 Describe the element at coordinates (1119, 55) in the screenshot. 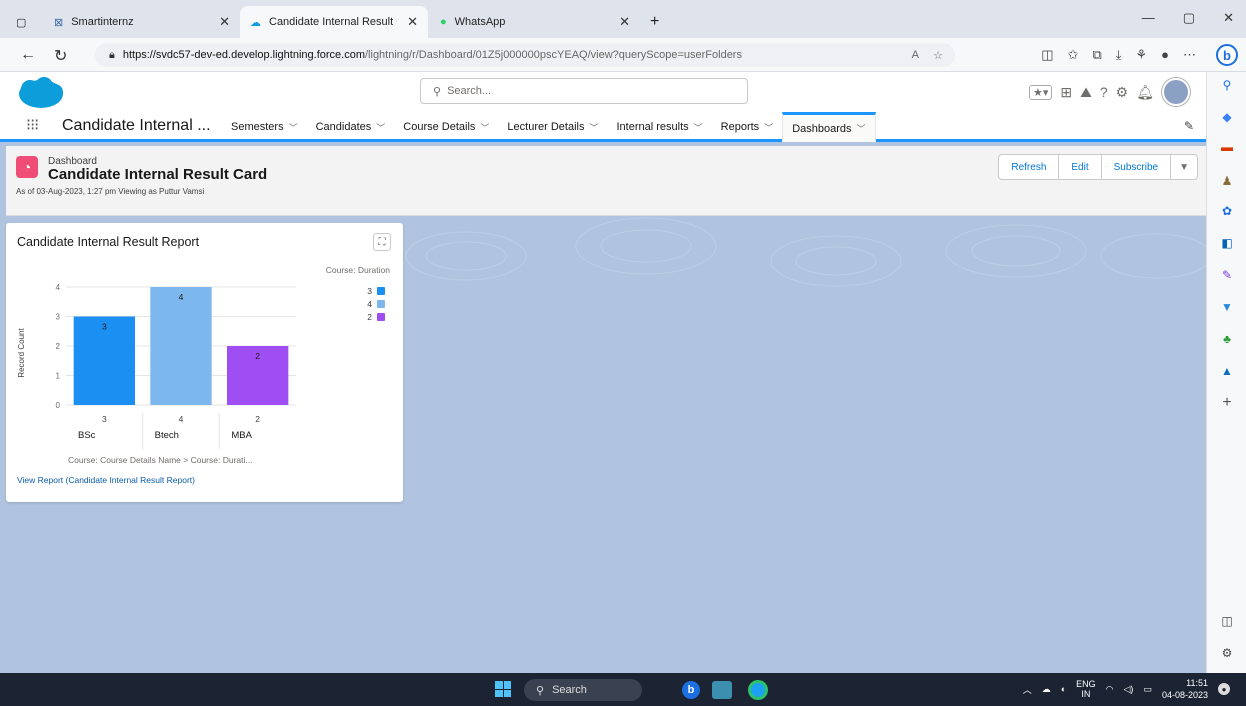

I see `downloads-icon: ⤓` at that location.